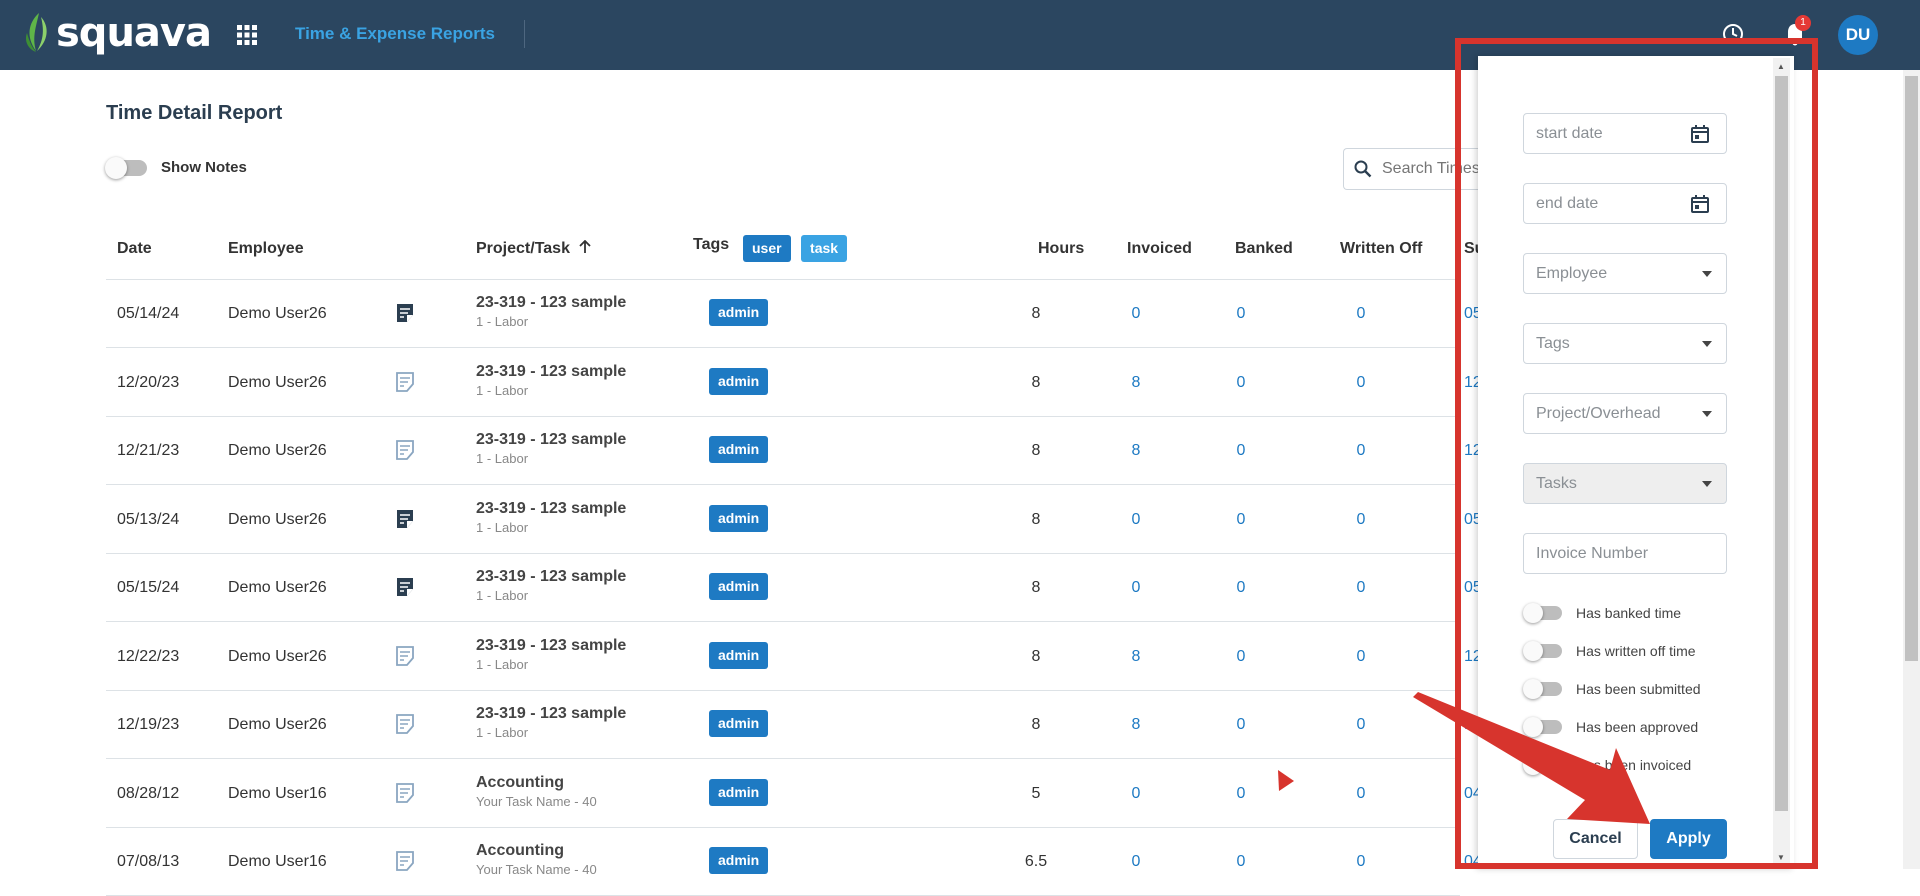 Image resolution: width=1920 pixels, height=896 pixels. I want to click on row-date: 12/22/23, so click(148, 656).